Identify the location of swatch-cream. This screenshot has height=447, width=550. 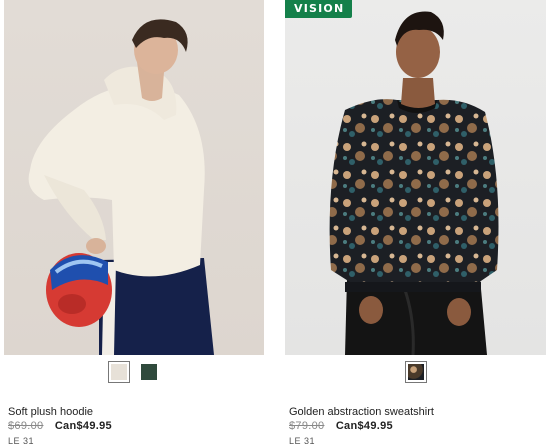
(119, 372).